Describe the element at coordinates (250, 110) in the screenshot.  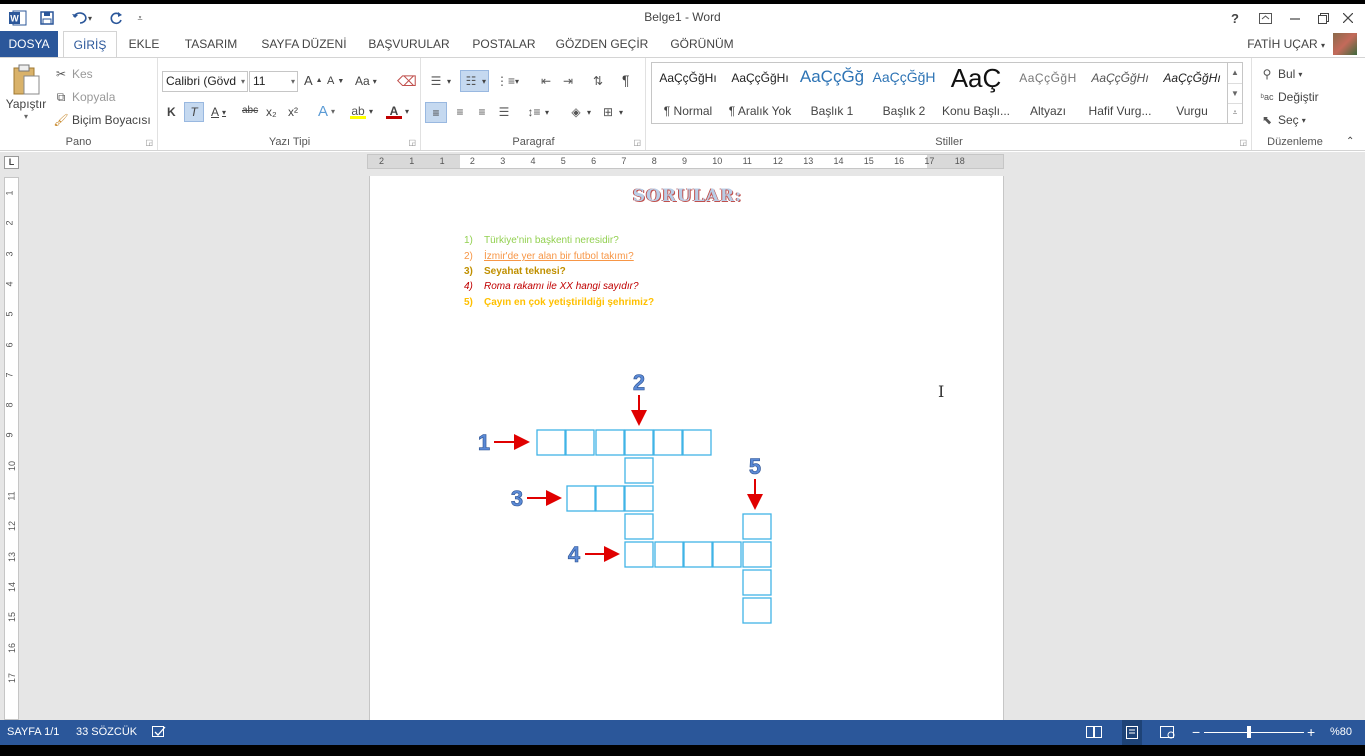
I see `strikethrough-button: abc` at that location.